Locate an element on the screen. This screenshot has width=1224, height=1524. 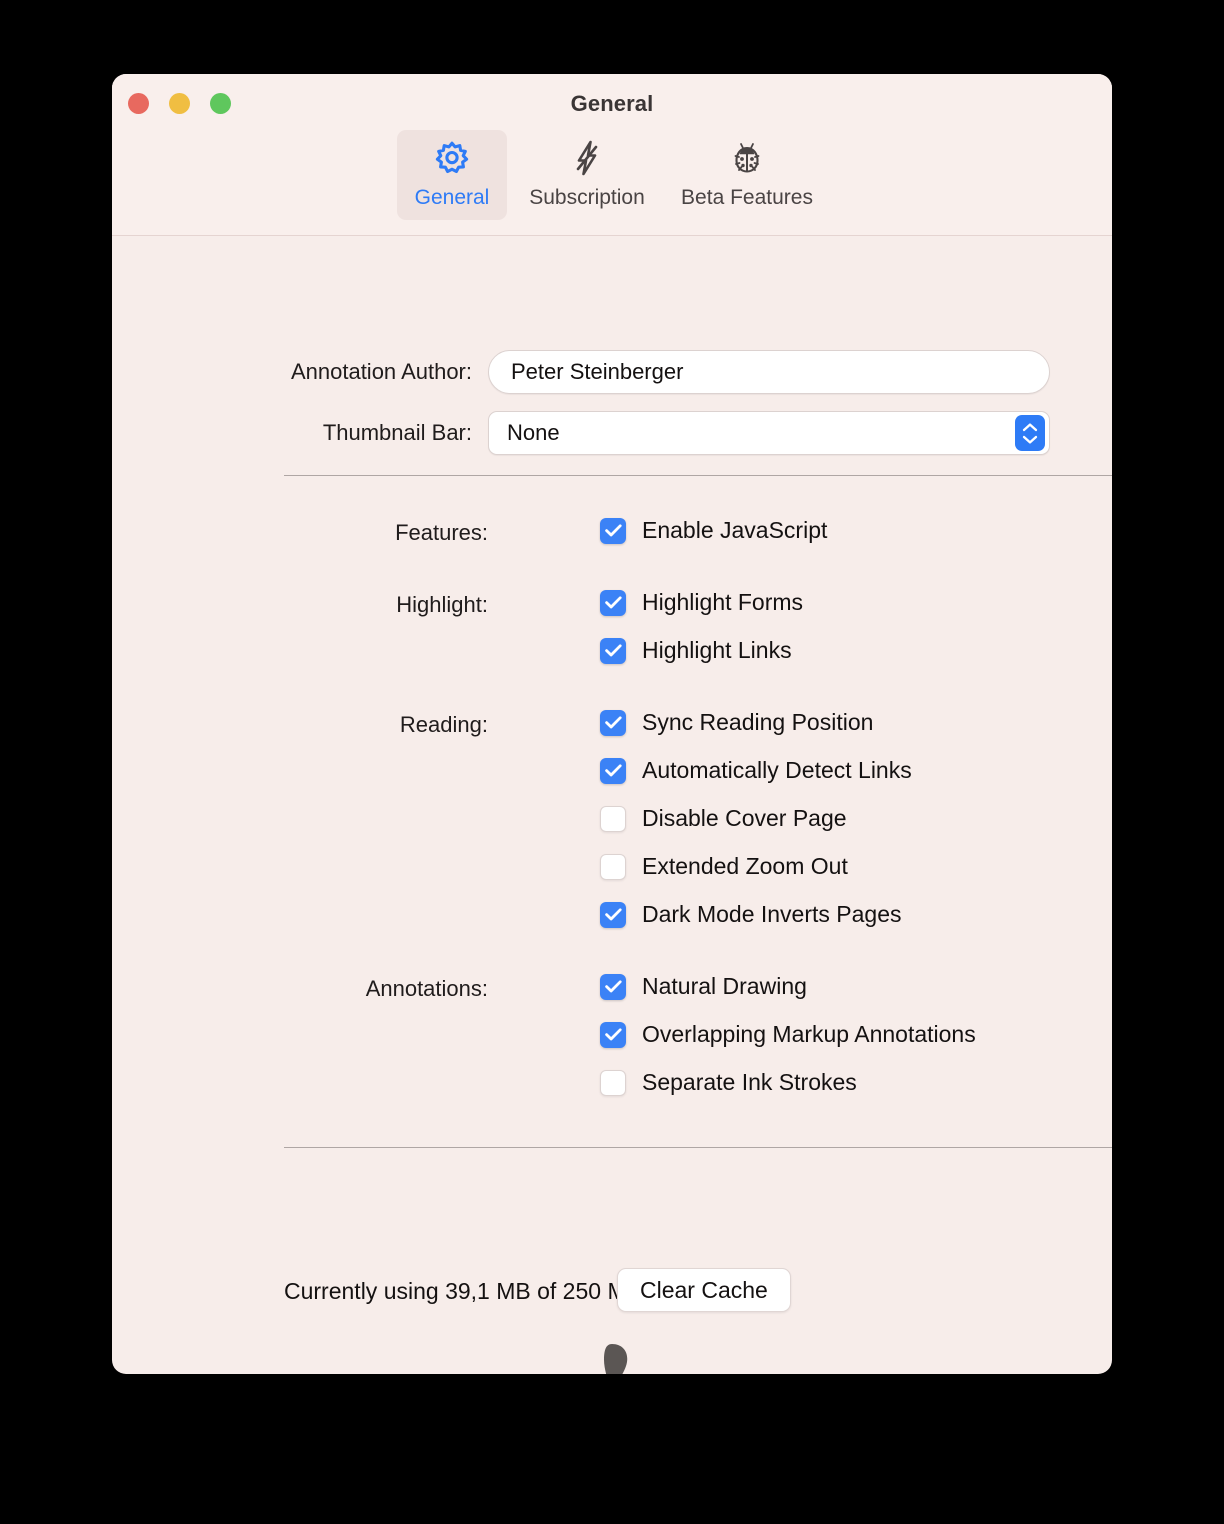
checkbox-label-automatically-detect-links: Automatically Detect Links is located at coordinates (777, 770).